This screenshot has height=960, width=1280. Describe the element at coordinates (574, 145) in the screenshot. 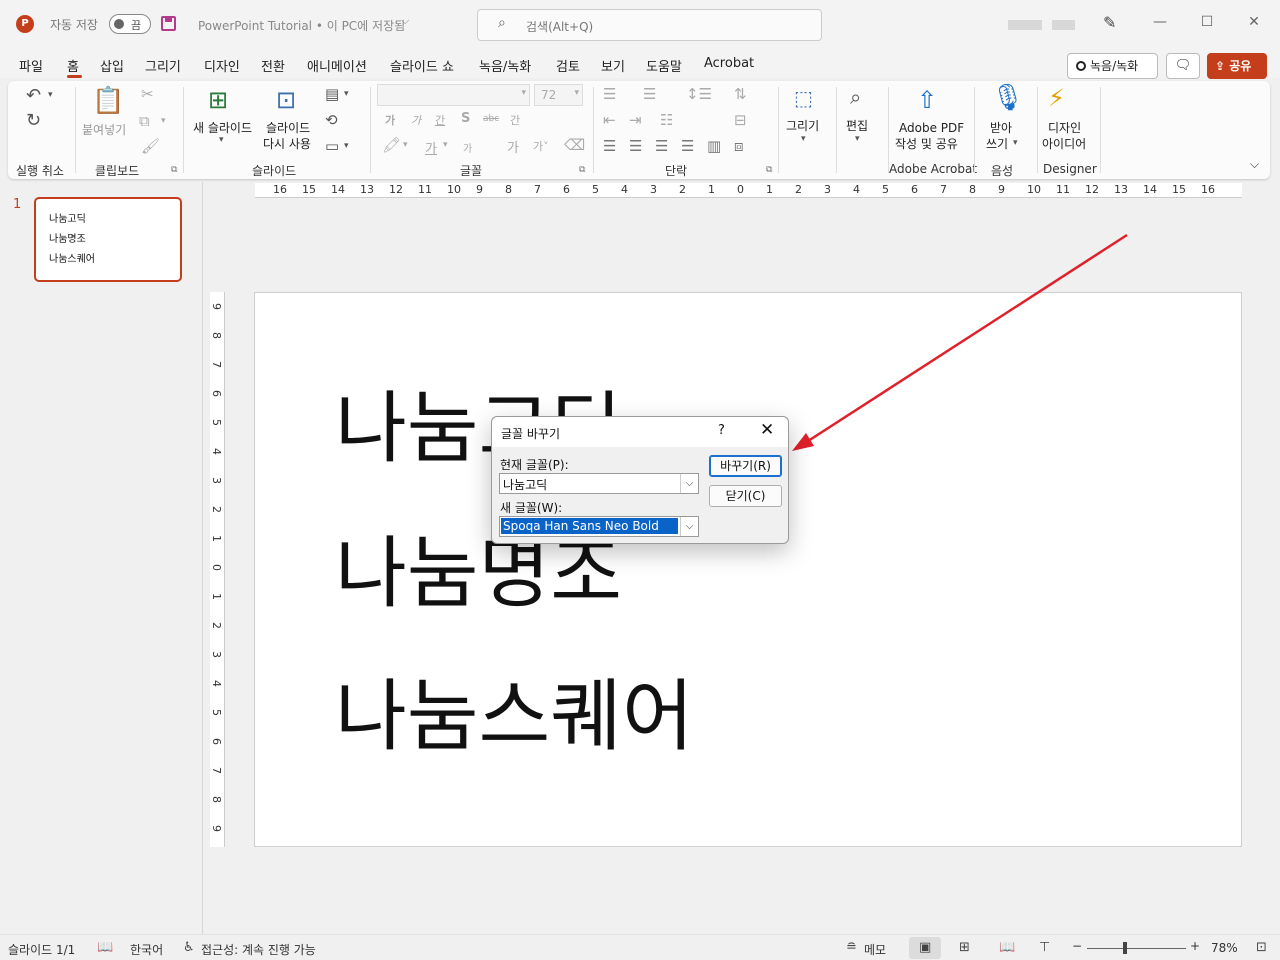

I see `clear-formatting-icon: ⌫` at that location.